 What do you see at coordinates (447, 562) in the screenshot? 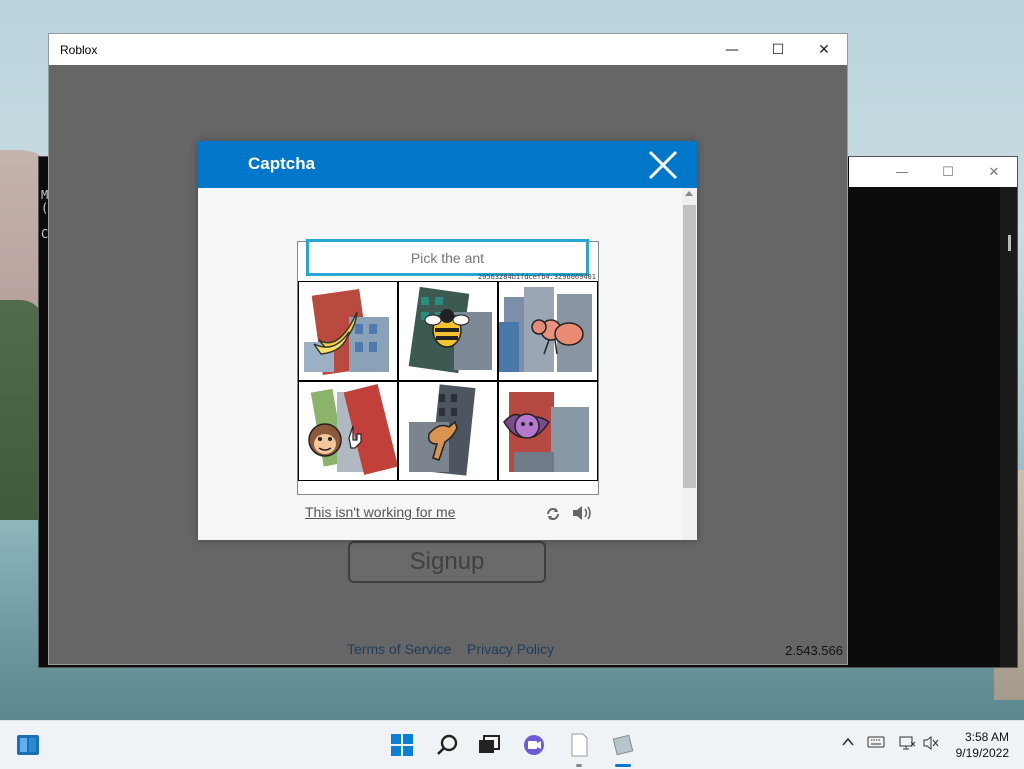
I see `signup-button: Signup` at bounding box center [447, 562].